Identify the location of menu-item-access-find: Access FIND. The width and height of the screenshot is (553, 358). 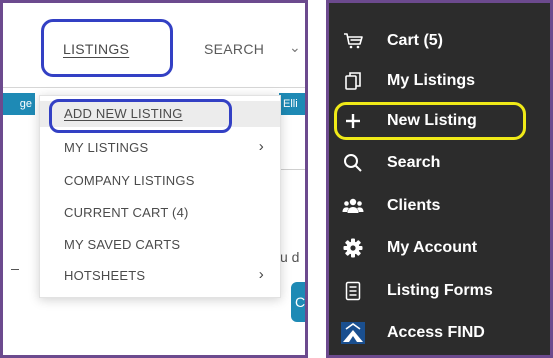
(439, 333).